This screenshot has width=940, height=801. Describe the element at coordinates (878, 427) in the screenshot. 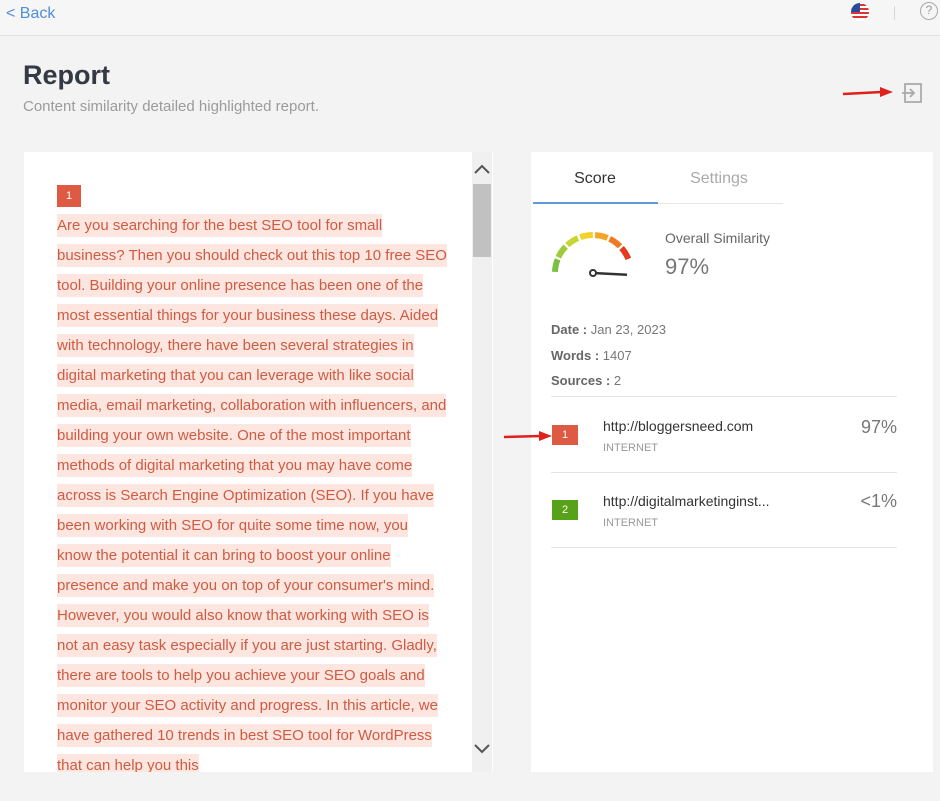

I see `source-percentage: 97%` at that location.